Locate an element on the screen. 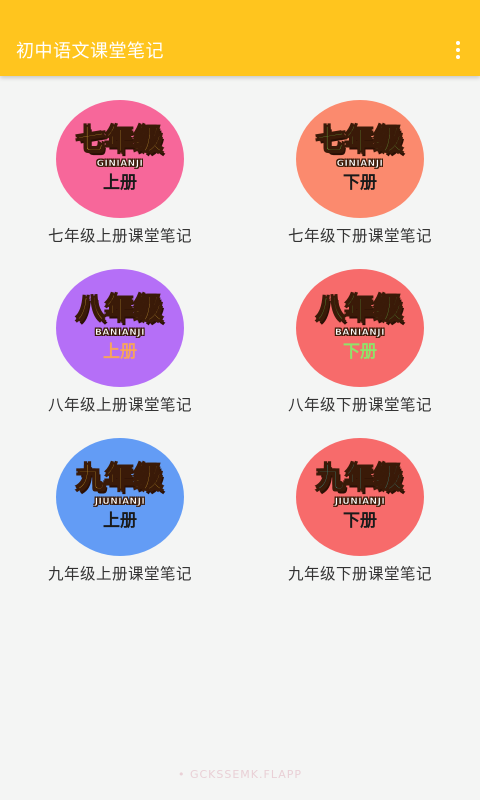  grade-9-vol-1-item: 九年级 JIUNIANJI 上册 九年级上册课堂笔记 is located at coordinates (120, 522).